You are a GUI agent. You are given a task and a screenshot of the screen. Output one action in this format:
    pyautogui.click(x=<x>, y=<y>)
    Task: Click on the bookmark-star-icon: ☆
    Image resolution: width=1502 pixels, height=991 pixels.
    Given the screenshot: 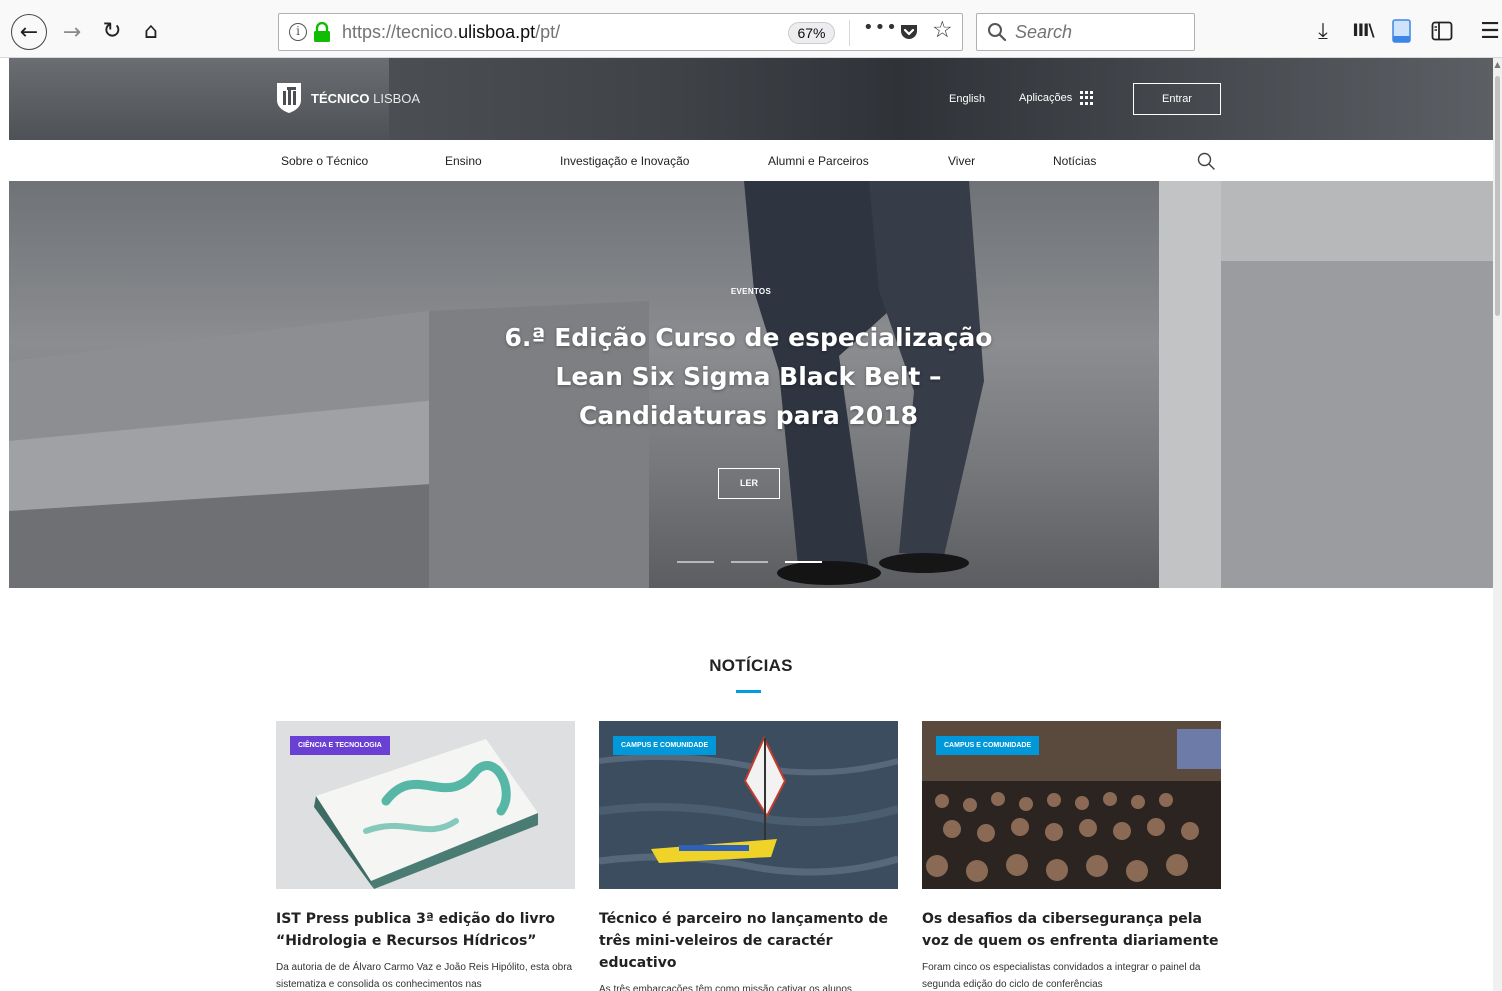 What is the action you would take?
    pyautogui.click(x=942, y=30)
    